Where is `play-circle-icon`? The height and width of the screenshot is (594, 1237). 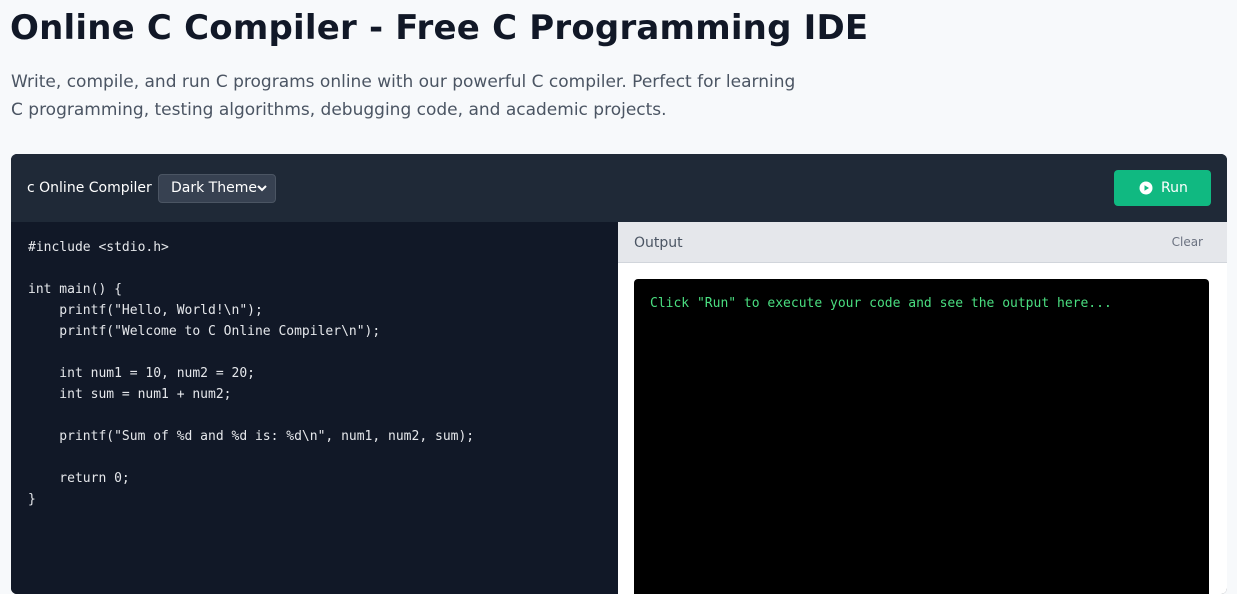 play-circle-icon is located at coordinates (1146, 188).